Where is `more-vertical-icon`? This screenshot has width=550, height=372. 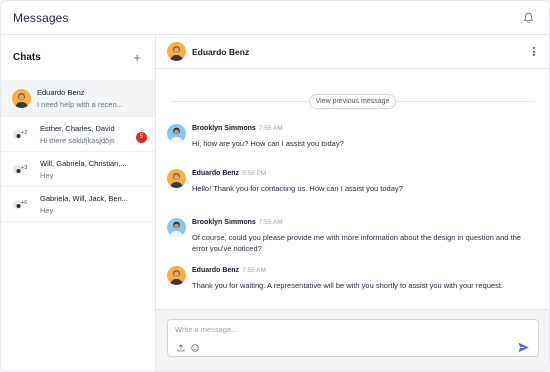 more-vertical-icon is located at coordinates (534, 51).